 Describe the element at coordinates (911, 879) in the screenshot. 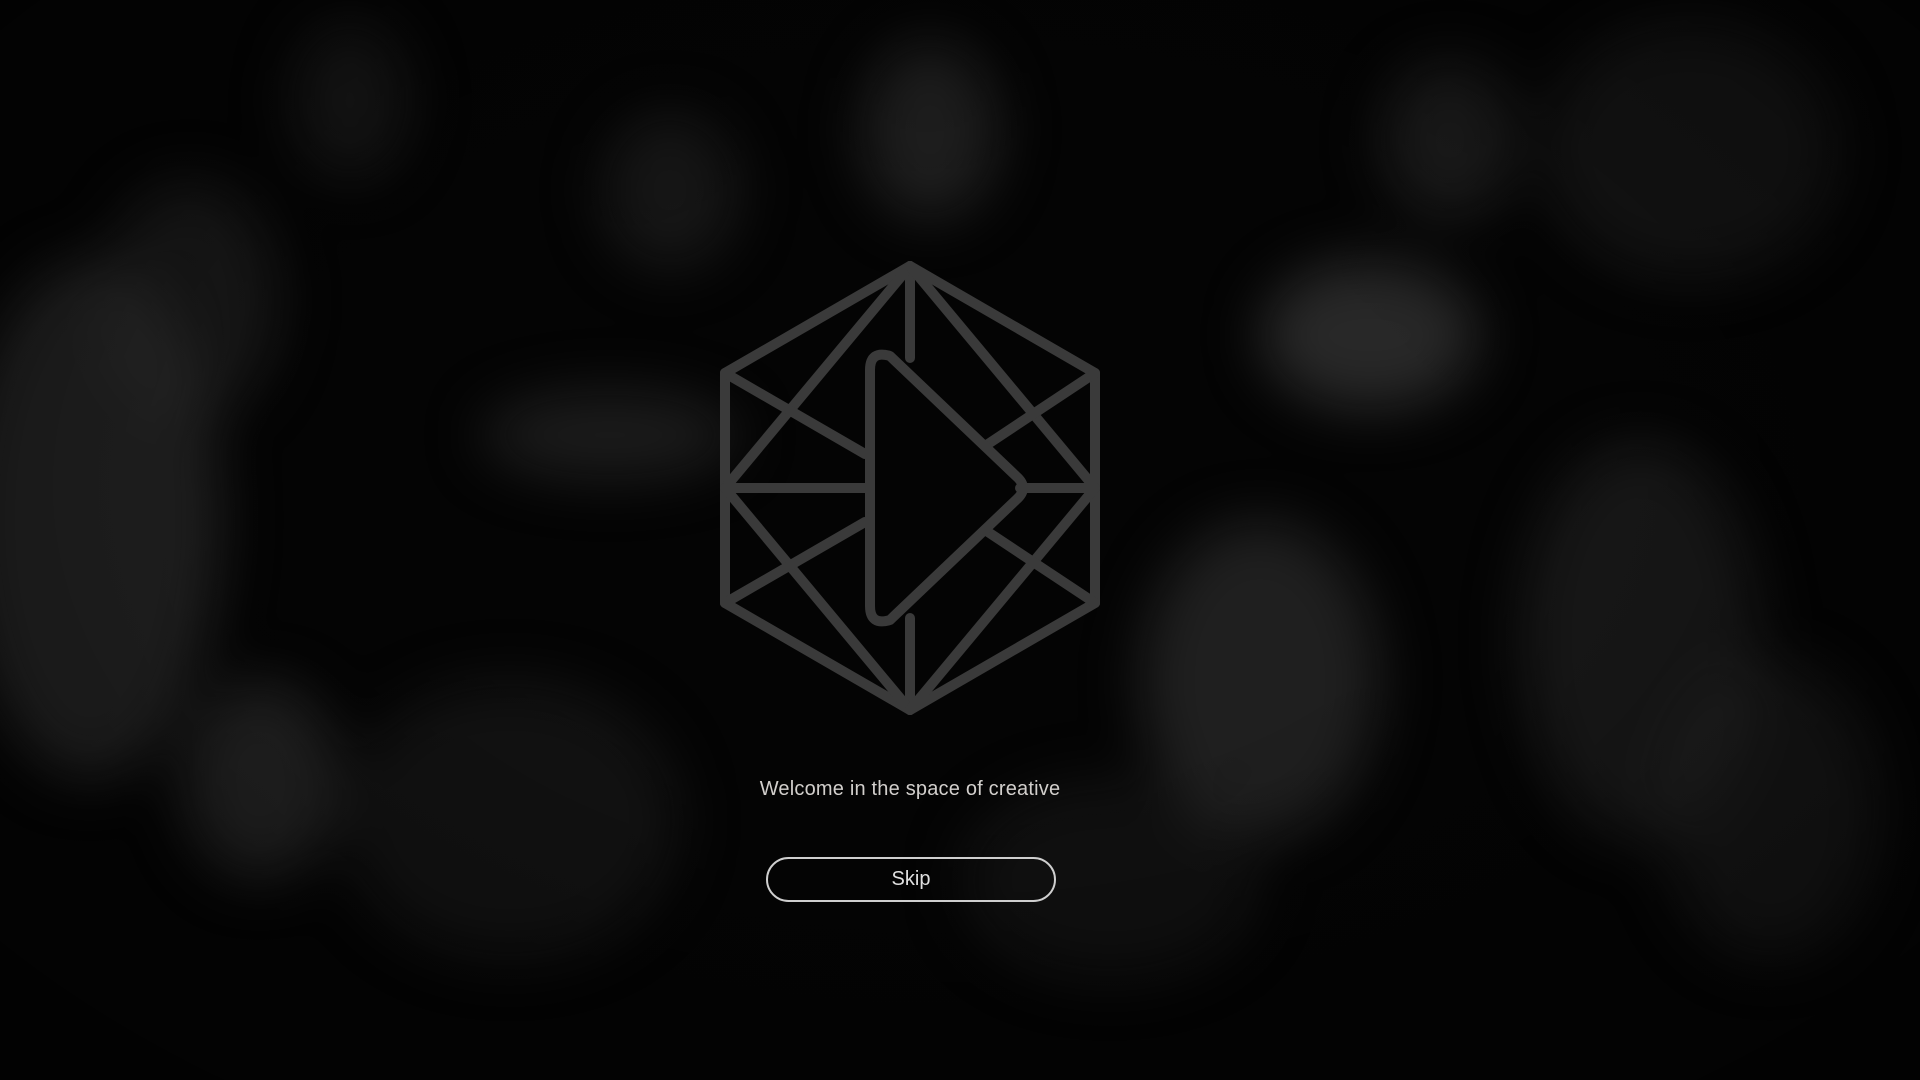

I see `skip-button: Skip` at that location.